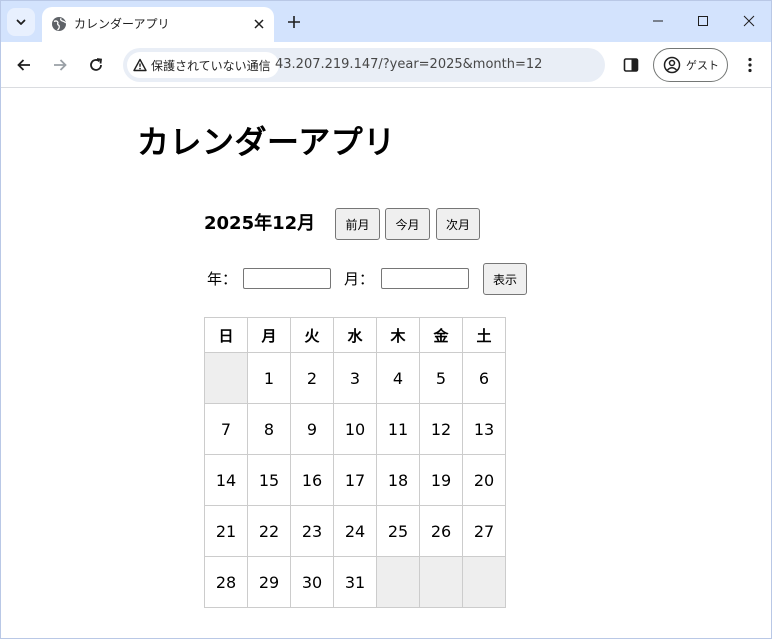 The image size is (772, 639). I want to click on maximize-icon, so click(703, 21).